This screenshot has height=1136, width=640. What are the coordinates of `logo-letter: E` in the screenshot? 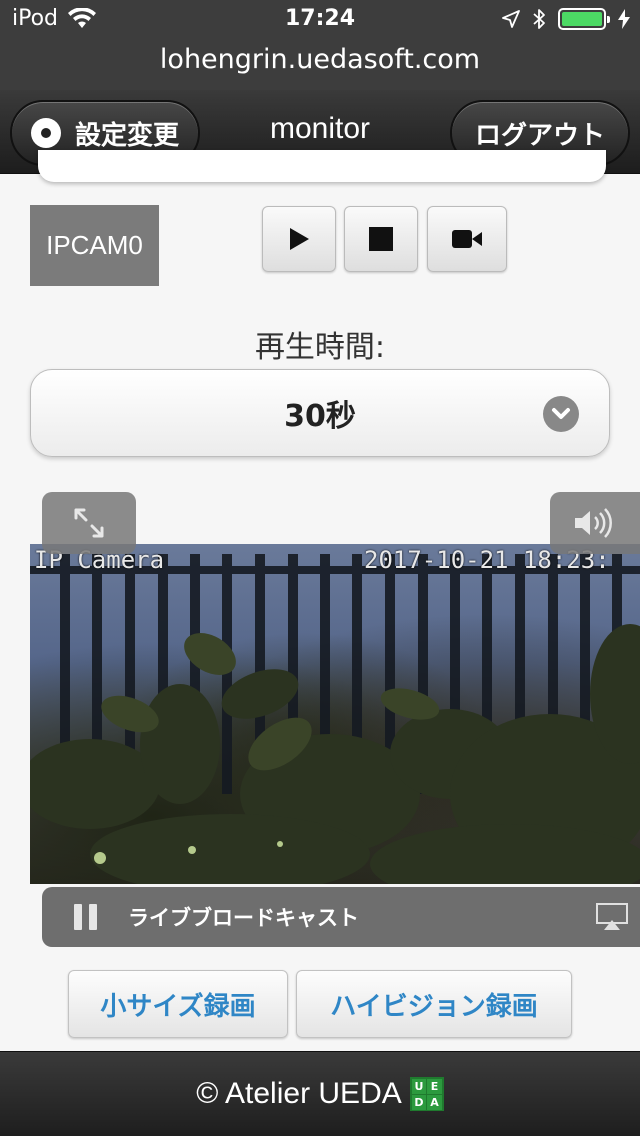 It's located at (434, 1086).